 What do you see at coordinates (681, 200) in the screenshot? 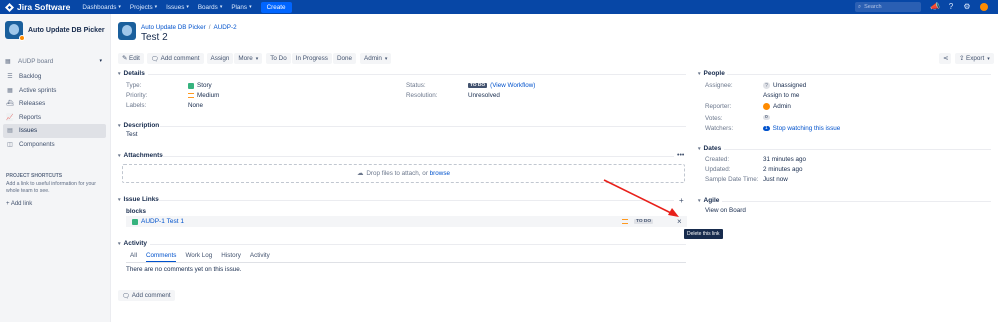
I see `add-issue-link-button: +` at bounding box center [681, 200].